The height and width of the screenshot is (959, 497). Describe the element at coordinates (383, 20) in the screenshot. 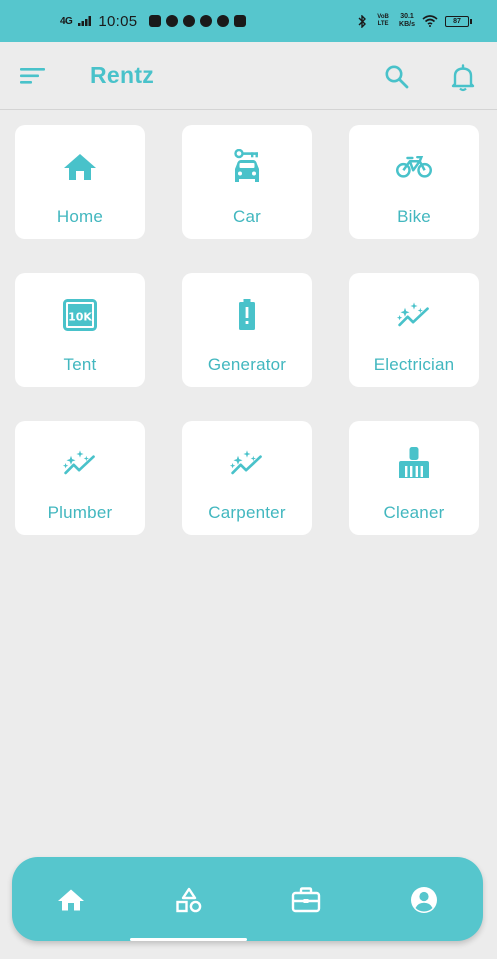

I see `volte-indicator: VoB LTE` at that location.